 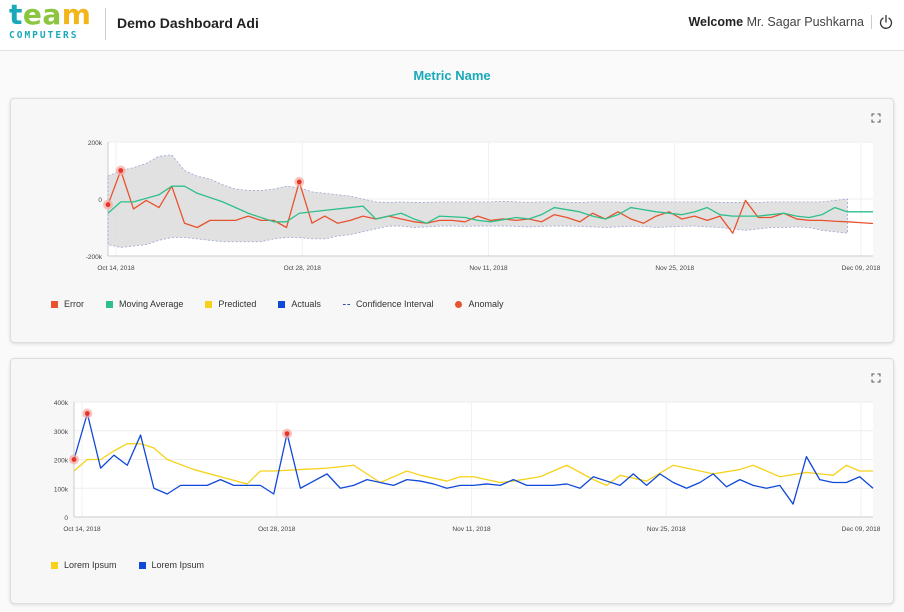 I want to click on logo-subtitle: COMPUTERS, so click(x=44, y=35).